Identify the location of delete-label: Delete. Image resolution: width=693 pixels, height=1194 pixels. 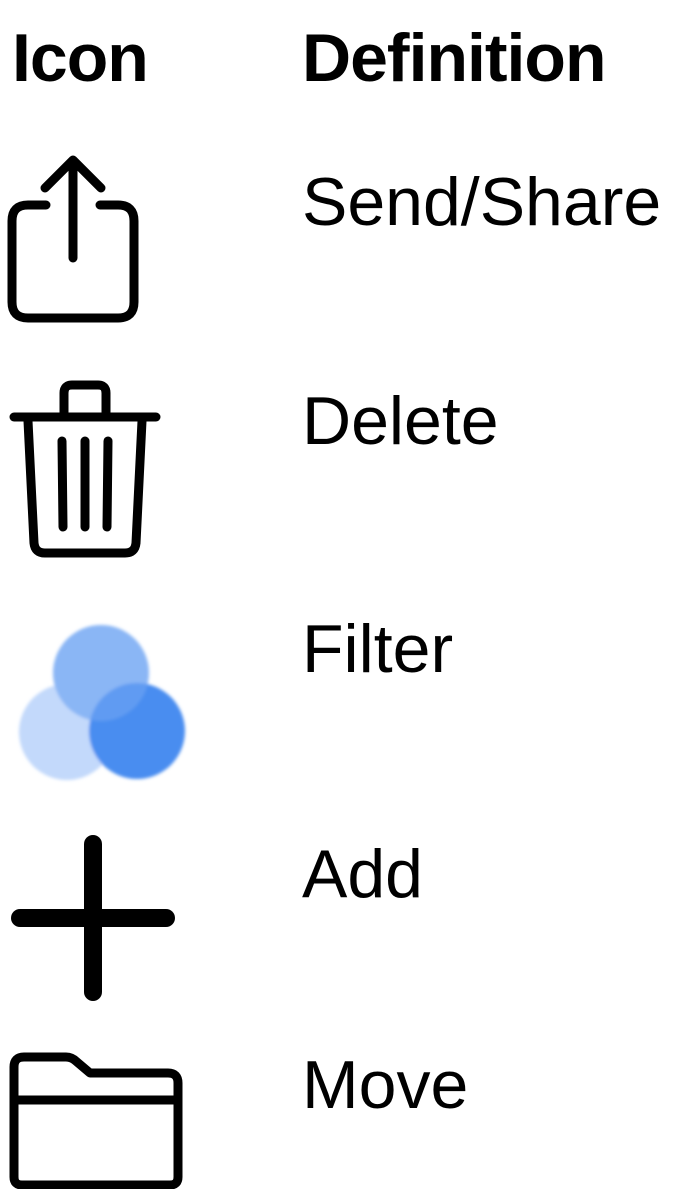
(400, 421).